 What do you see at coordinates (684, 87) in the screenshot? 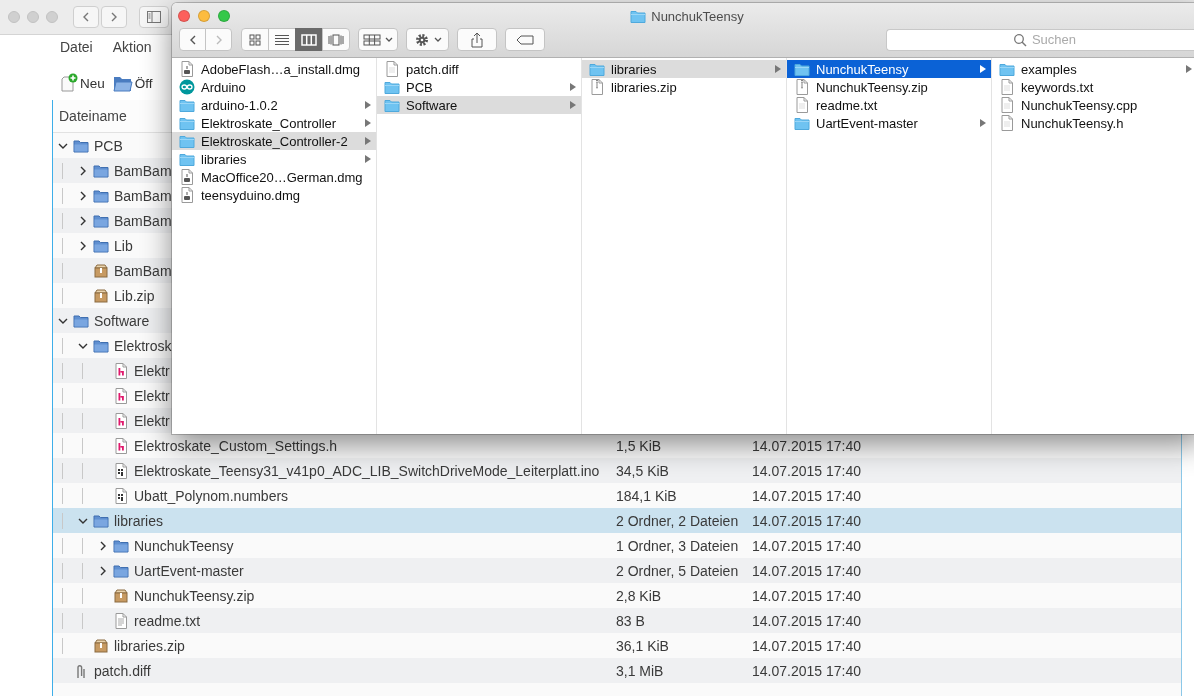
I see `file-item: libraries.zip` at bounding box center [684, 87].